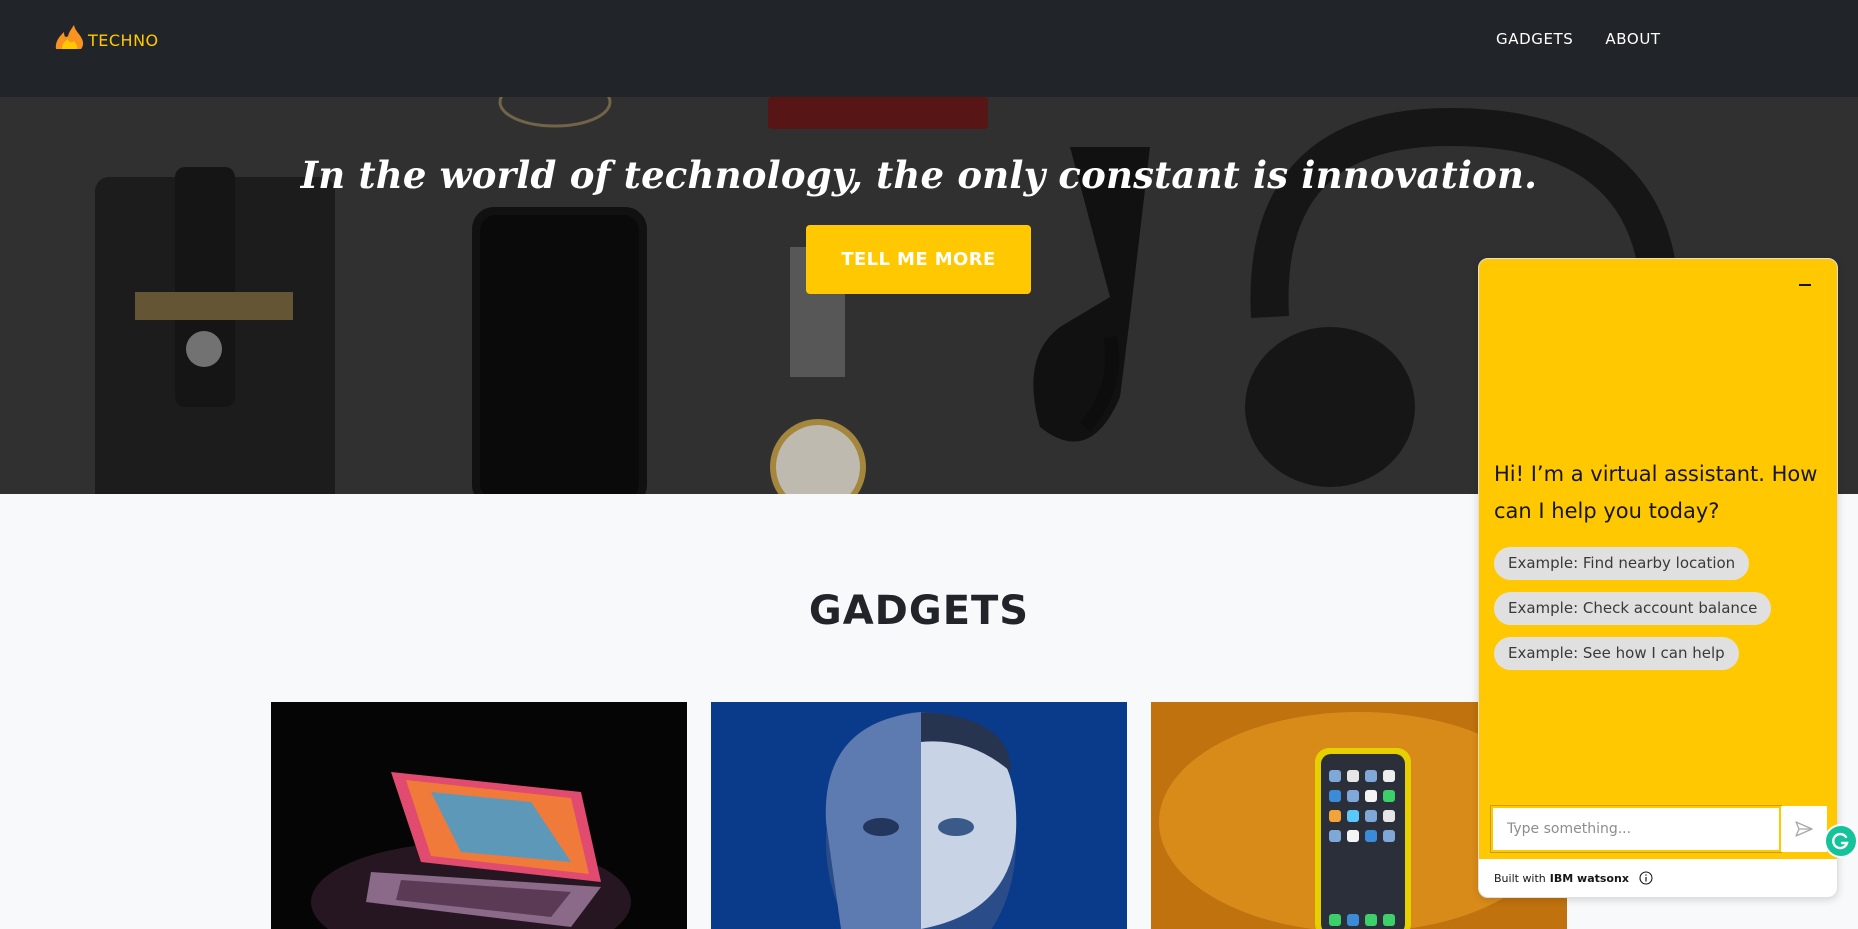  Describe the element at coordinates (1622, 563) in the screenshot. I see `example-chip-find-location: Example: Find nearby location` at that location.